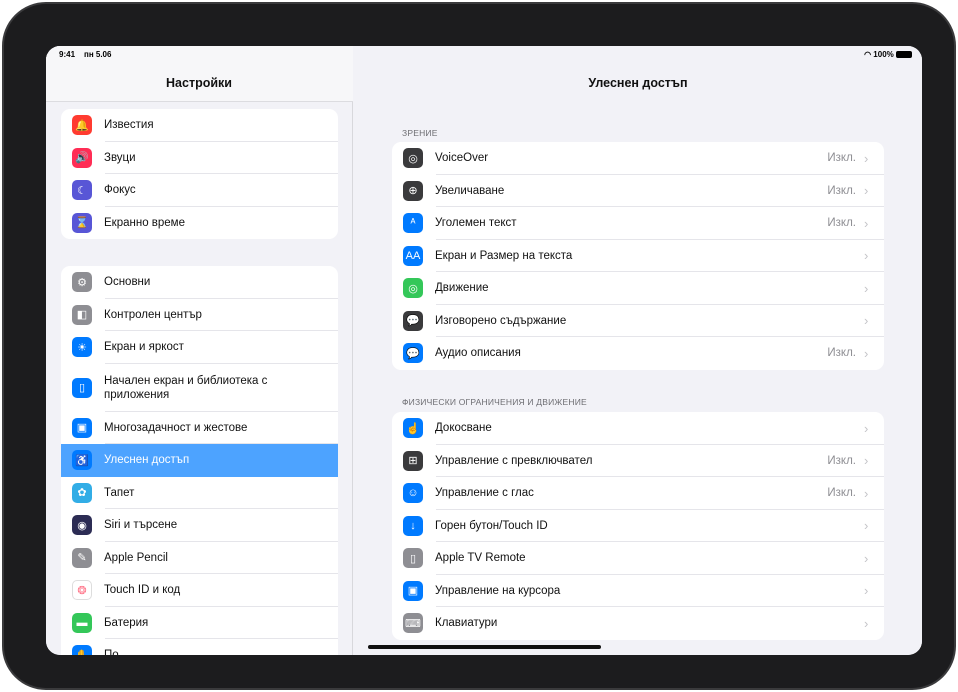 Image resolution: width=958 pixels, height=692 pixels. Describe the element at coordinates (420, 133) in the screenshot. I see `section-label: ЗРЕНИЕ` at that location.